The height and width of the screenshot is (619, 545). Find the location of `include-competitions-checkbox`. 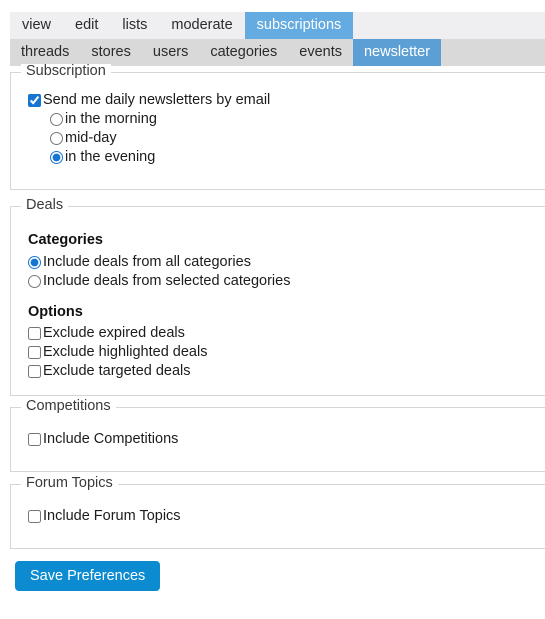

include-competitions-checkbox is located at coordinates (34, 439).